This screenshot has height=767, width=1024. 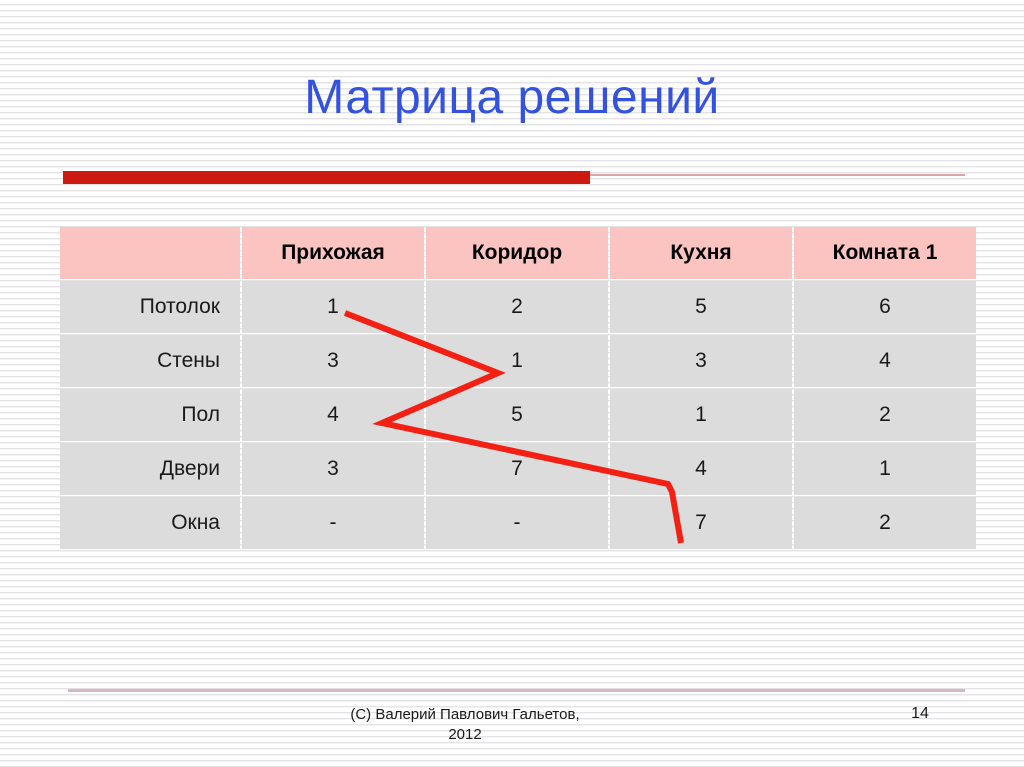 What do you see at coordinates (465, 735) in the screenshot?
I see `footer-copyright-year: 2012` at bounding box center [465, 735].